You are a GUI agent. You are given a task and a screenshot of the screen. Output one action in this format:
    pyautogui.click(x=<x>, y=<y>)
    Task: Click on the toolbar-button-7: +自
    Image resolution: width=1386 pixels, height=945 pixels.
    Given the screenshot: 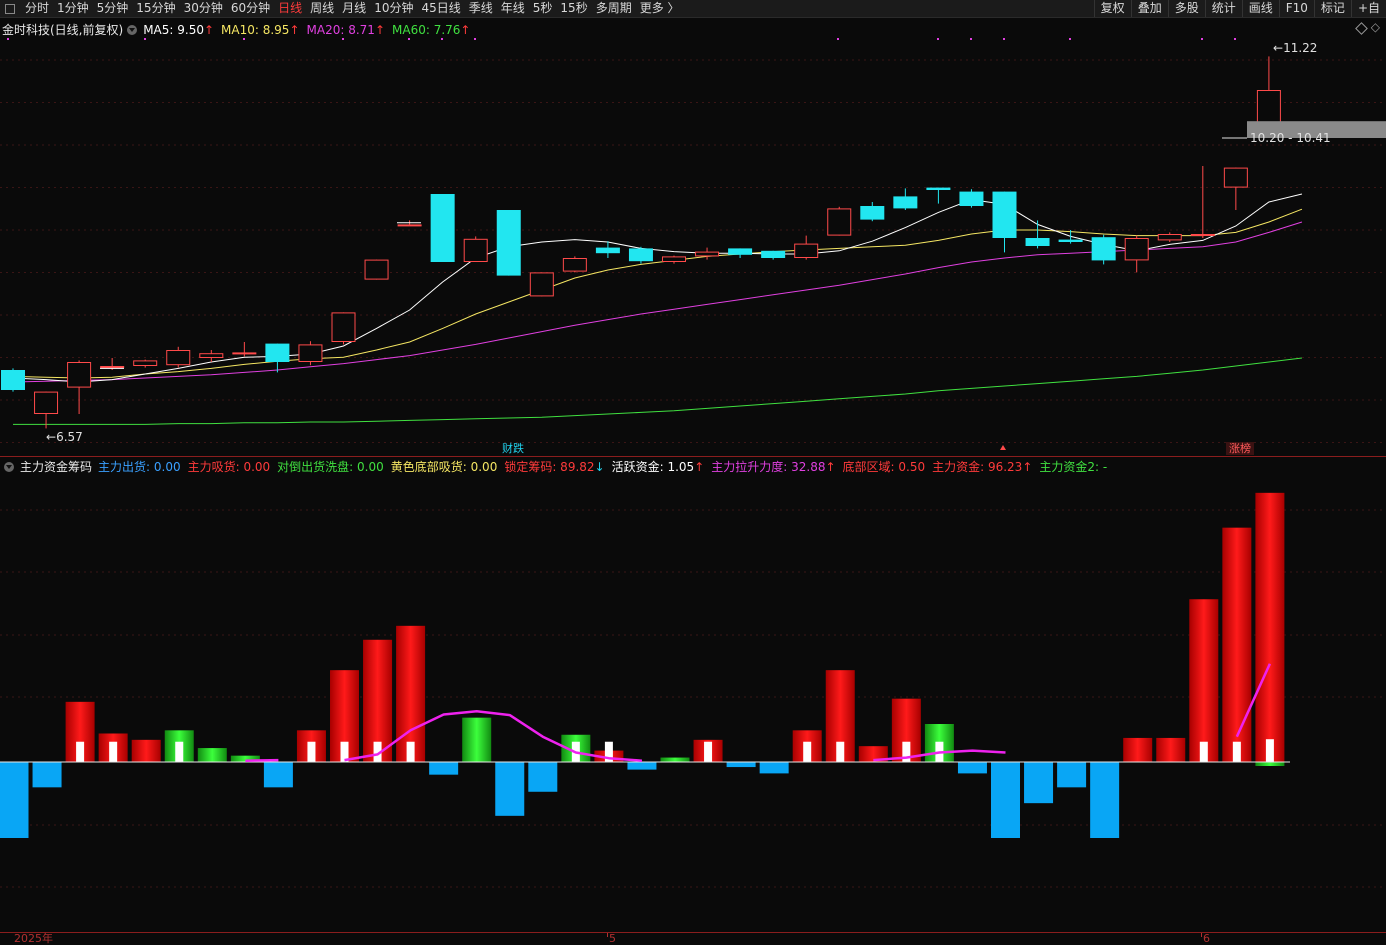 What is the action you would take?
    pyautogui.click(x=1368, y=8)
    